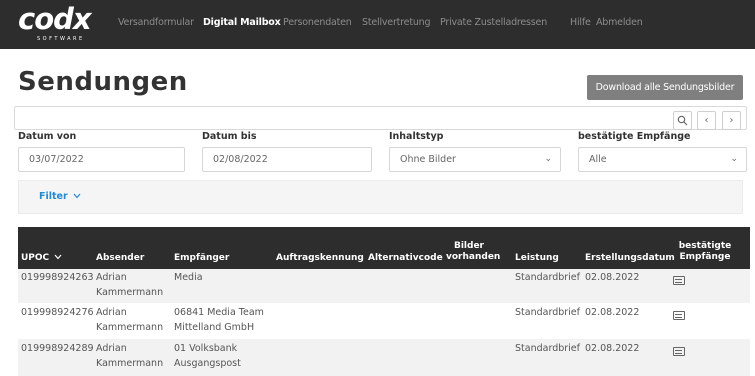  Describe the element at coordinates (493, 22) in the screenshot. I see `nav-private-zustelladressen: Private Zustelladressen` at that location.